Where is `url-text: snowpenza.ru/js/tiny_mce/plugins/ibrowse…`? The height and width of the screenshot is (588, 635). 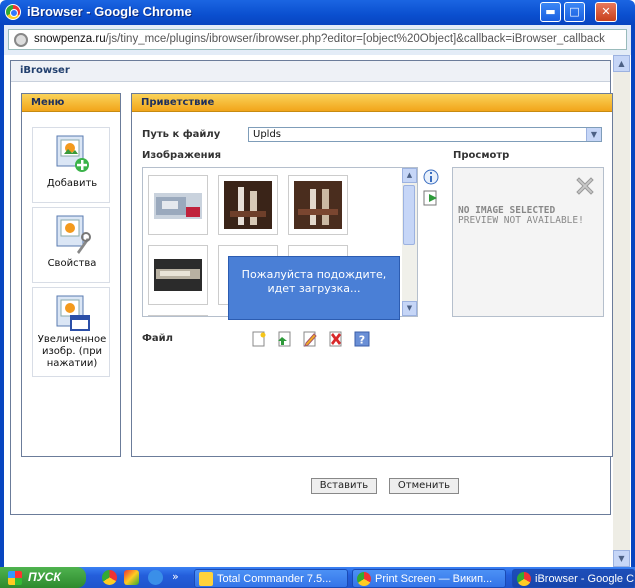
url-text: snowpenza.ru/js/tiny_mce/plugins/ibrowse… is located at coordinates (319, 39).